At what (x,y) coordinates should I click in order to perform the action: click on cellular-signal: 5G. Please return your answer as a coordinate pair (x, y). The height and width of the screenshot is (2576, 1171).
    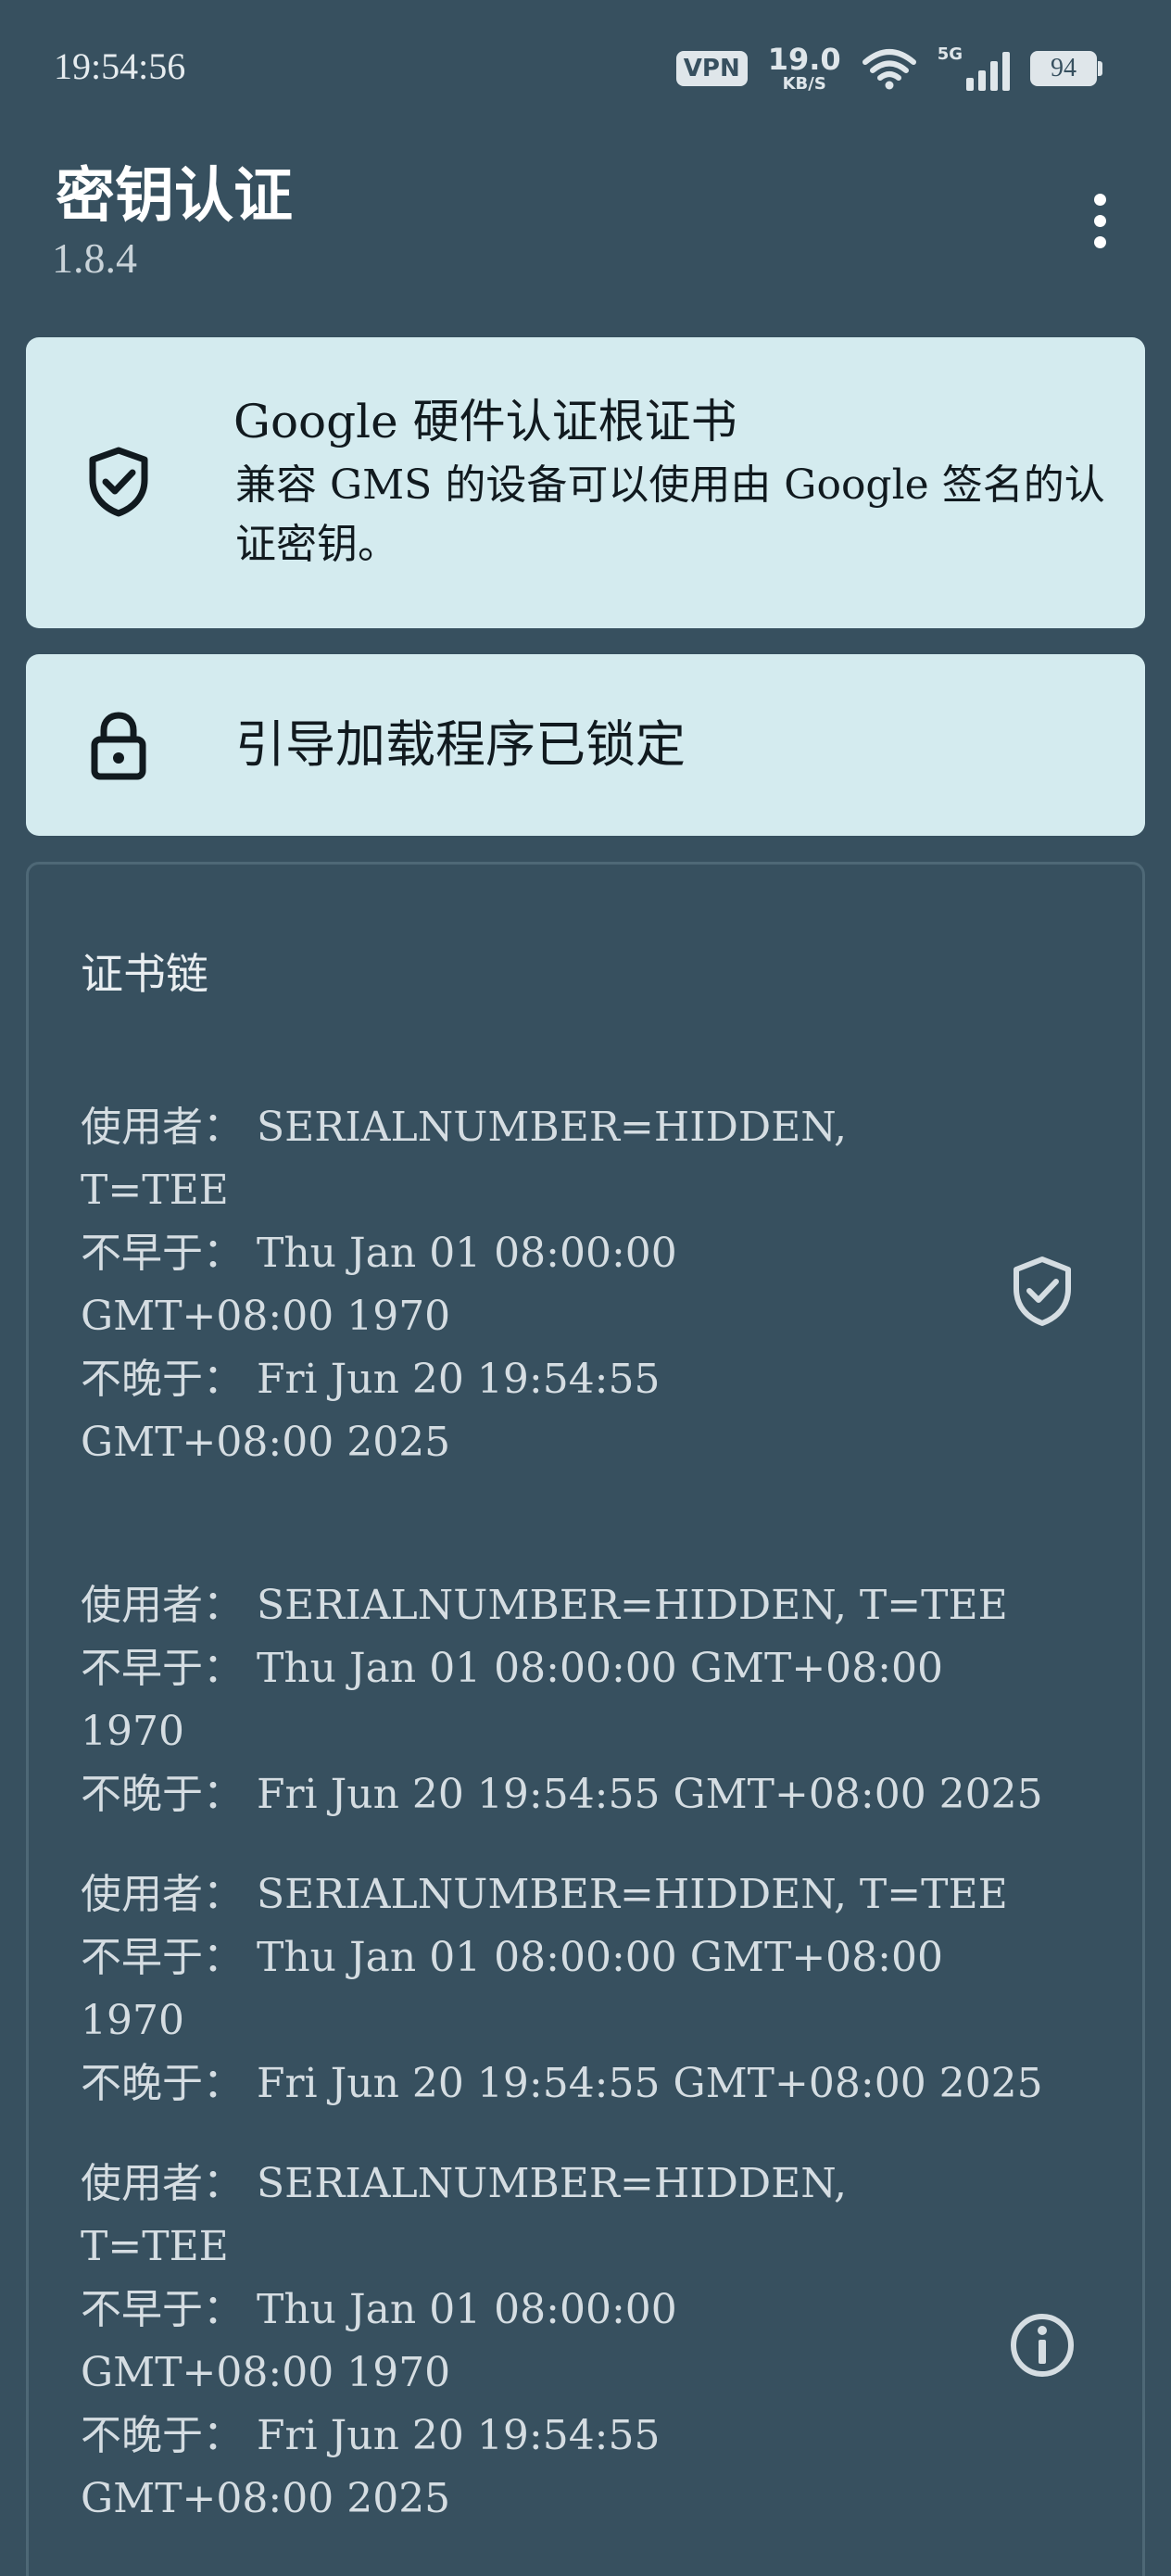
    Looking at the image, I should click on (974, 68).